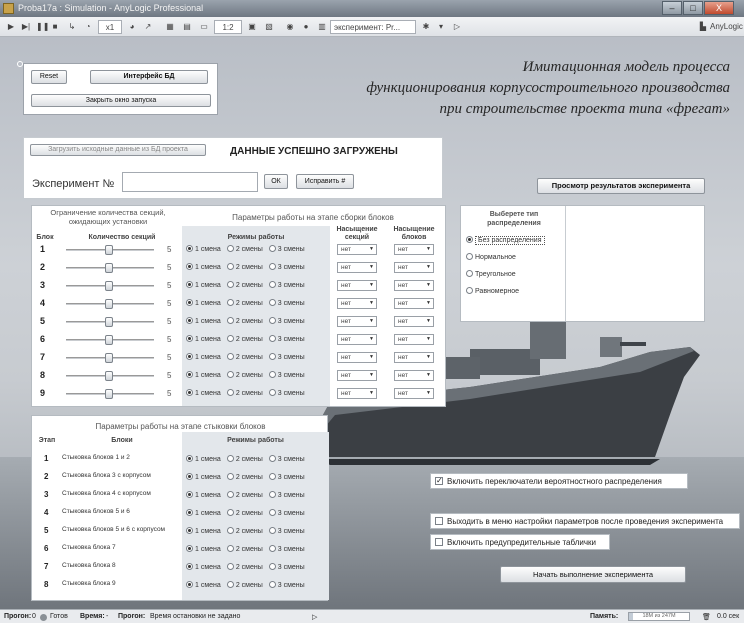  What do you see at coordinates (88, 27) in the screenshot?
I see `slow-down-icon: ◔` at bounding box center [88, 27].